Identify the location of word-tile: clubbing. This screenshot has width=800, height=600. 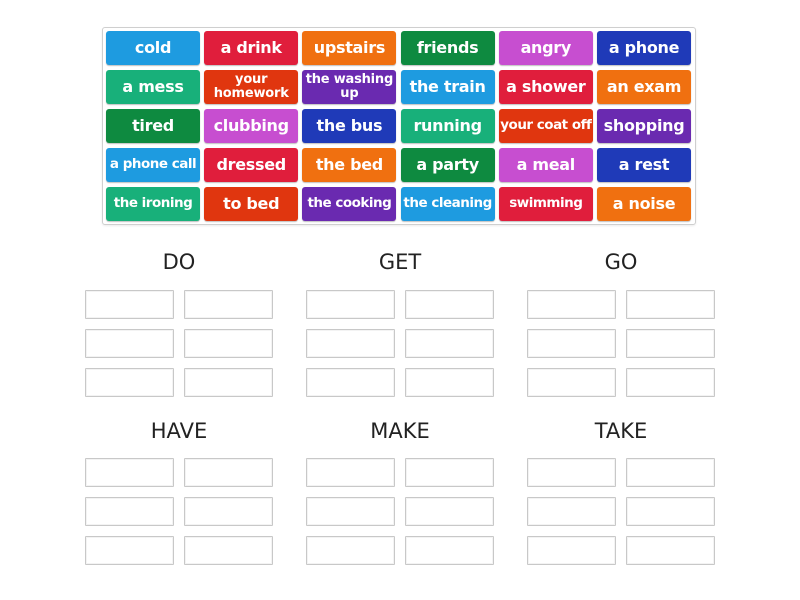
(251, 126).